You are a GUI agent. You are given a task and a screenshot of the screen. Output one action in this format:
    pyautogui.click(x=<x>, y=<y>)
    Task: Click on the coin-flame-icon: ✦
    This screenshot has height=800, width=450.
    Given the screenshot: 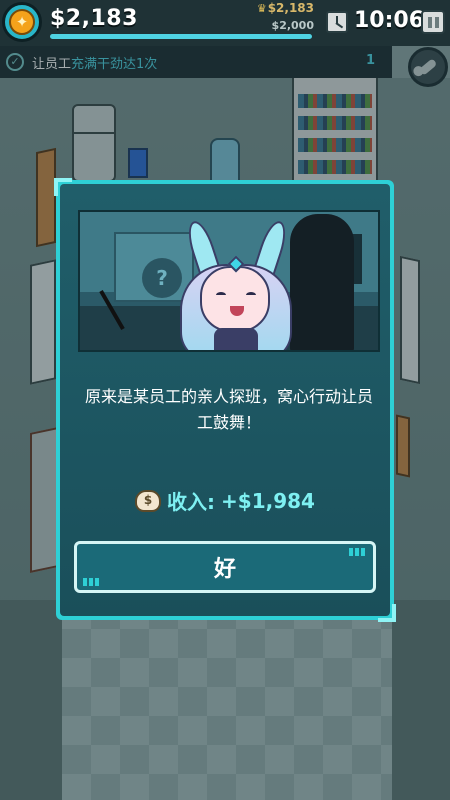 What is the action you would take?
    pyautogui.click(x=22, y=22)
    